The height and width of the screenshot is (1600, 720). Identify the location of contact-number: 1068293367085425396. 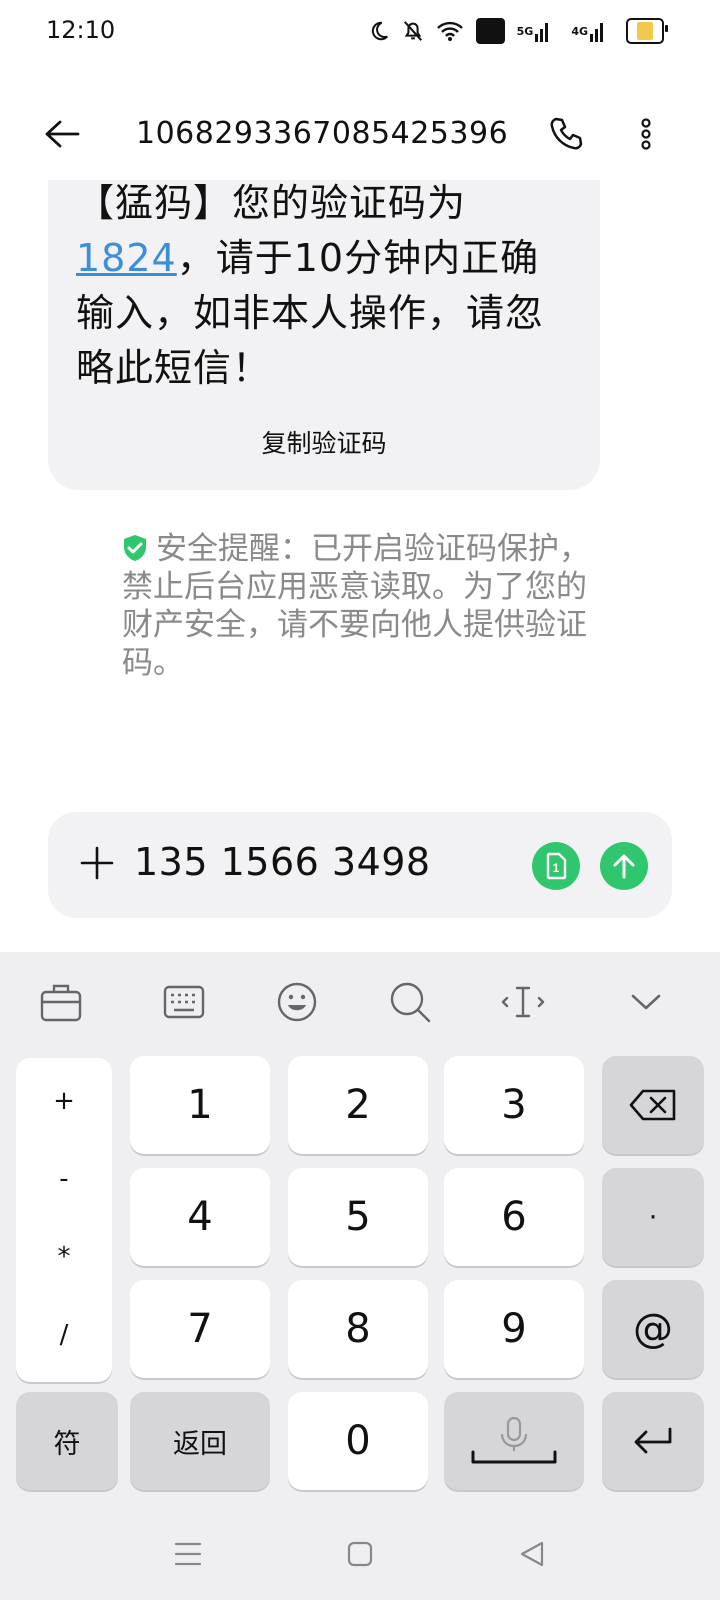
(322, 133).